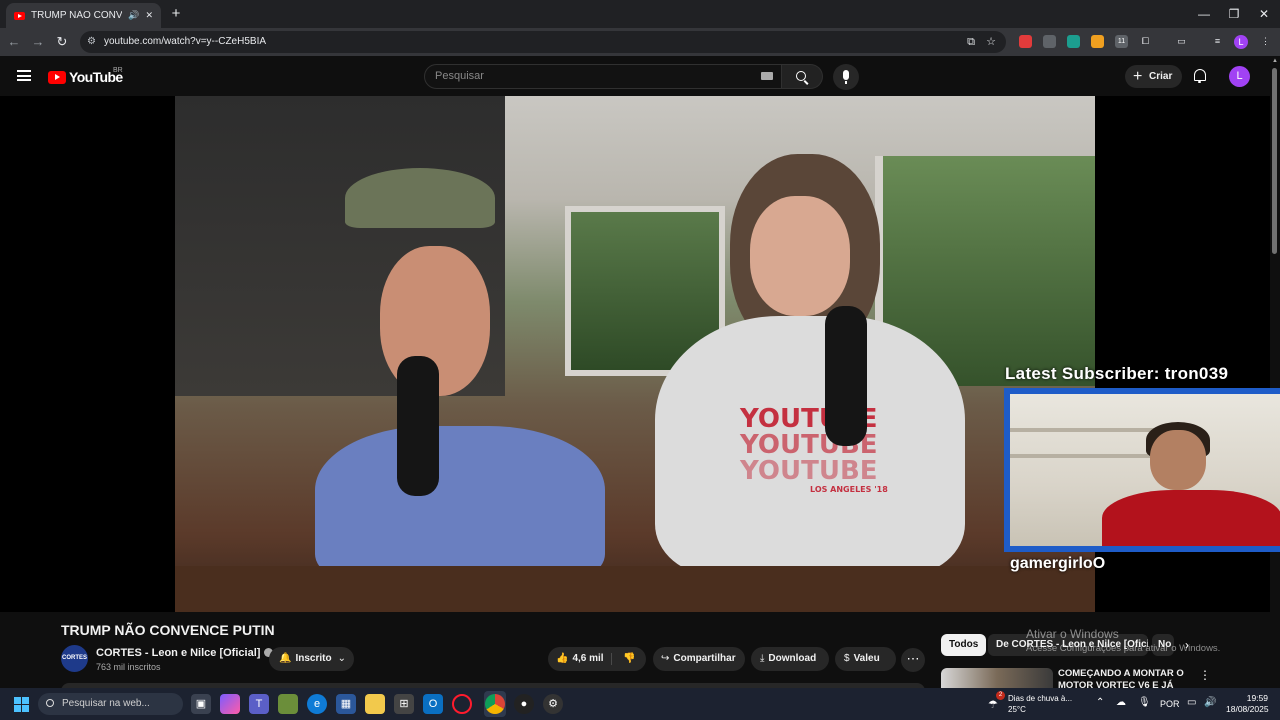 This screenshot has height=720, width=1280. Describe the element at coordinates (1205, 675) in the screenshot. I see `recommendation-menu-icon: ⋮` at that location.